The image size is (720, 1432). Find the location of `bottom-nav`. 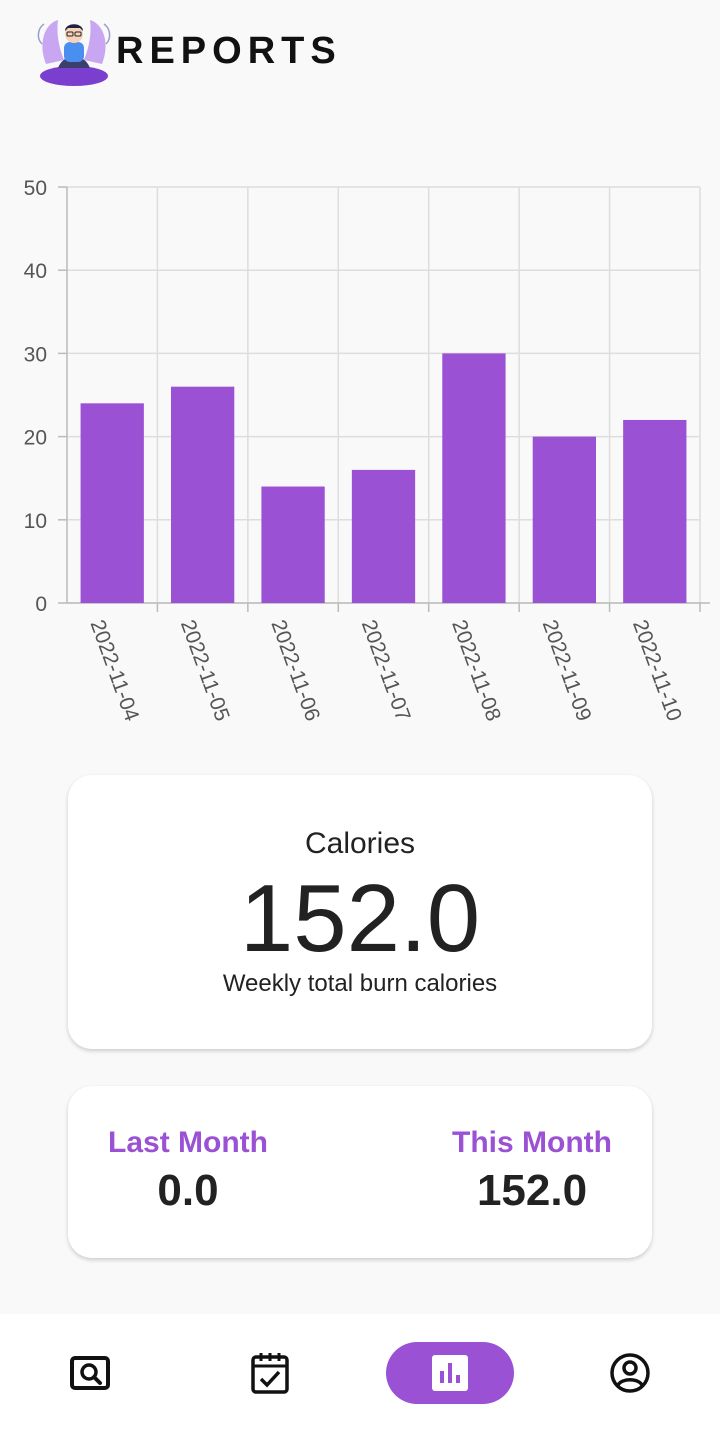

bottom-nav is located at coordinates (360, 1373).